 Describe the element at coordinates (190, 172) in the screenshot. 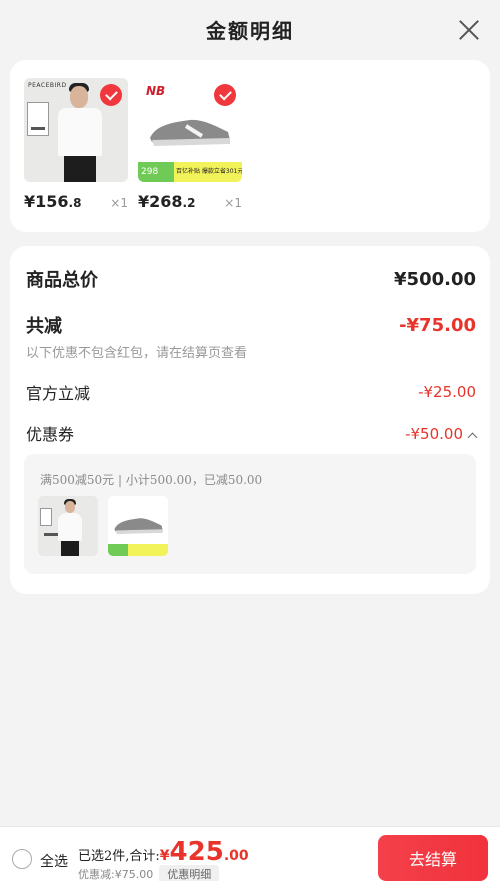

I see `promo-banner: 298 百亿补贴 爆款立省301元` at that location.